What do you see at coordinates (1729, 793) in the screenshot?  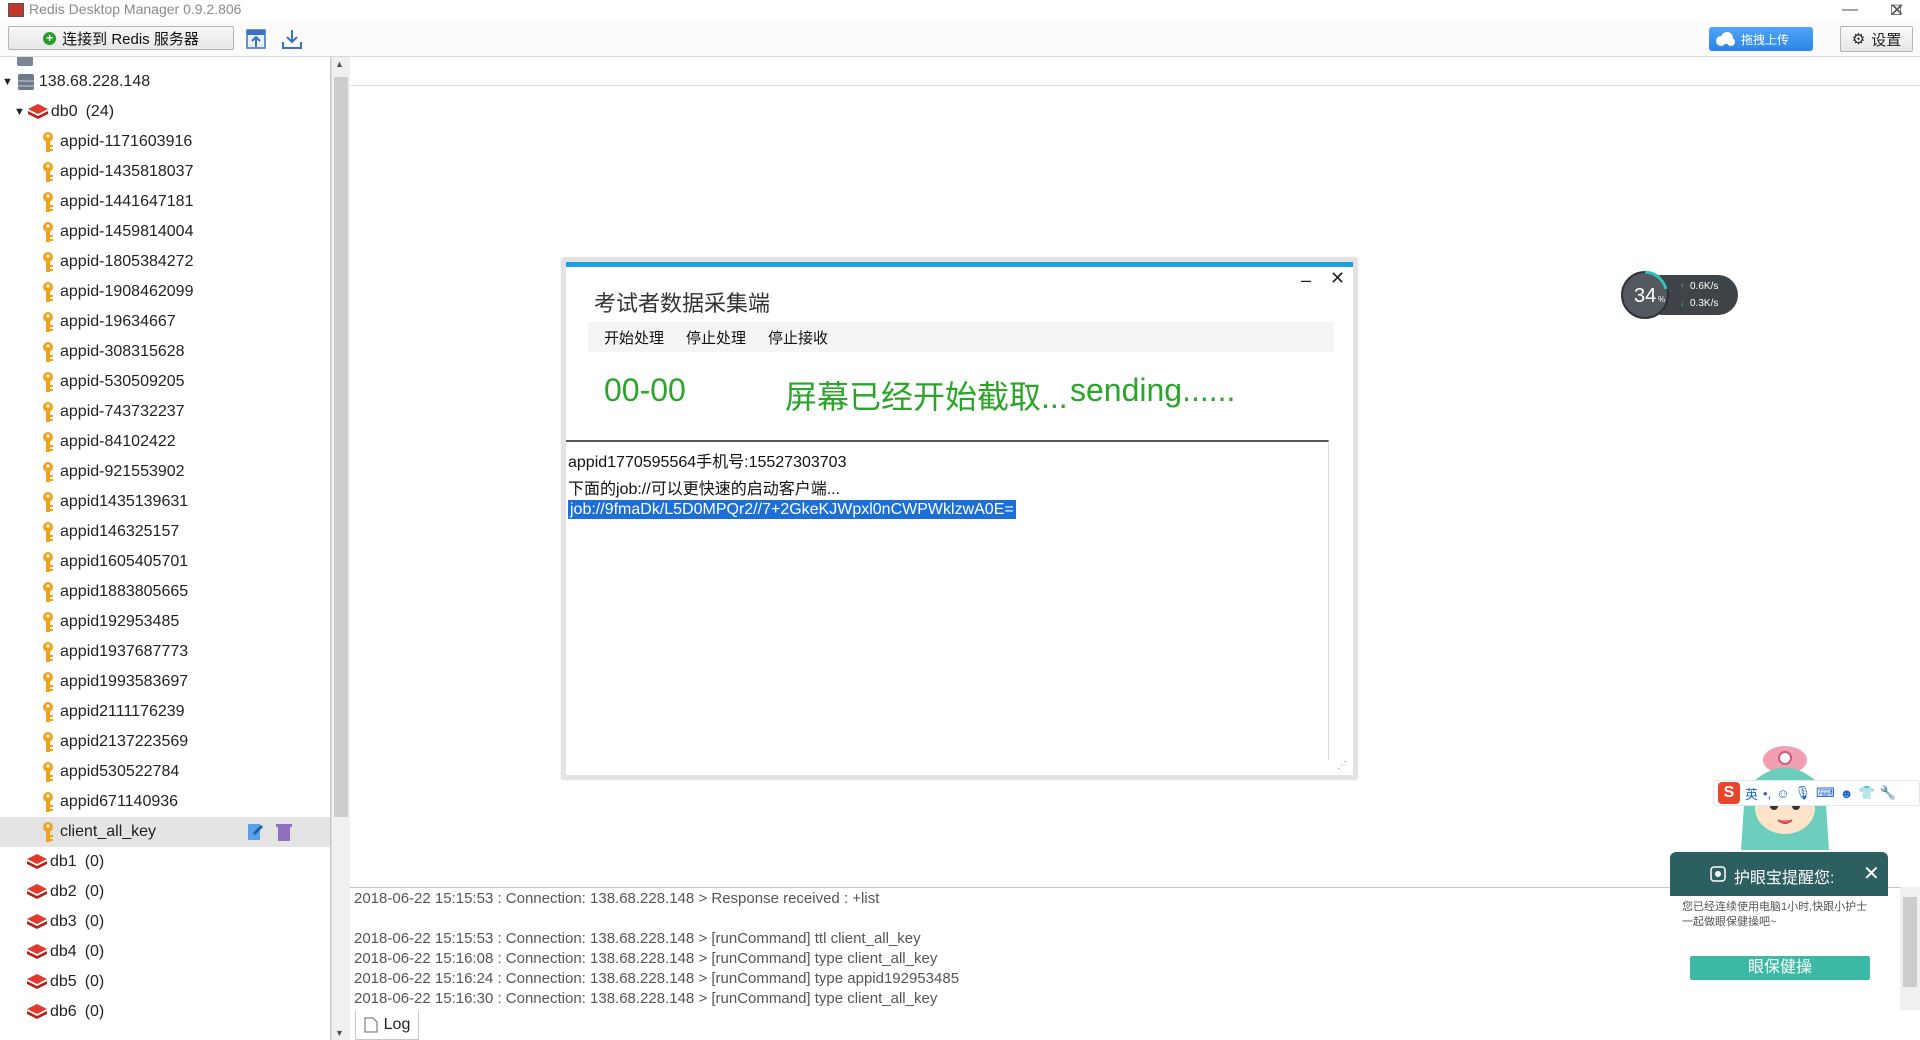 I see `sogou-logo-icon: S` at bounding box center [1729, 793].